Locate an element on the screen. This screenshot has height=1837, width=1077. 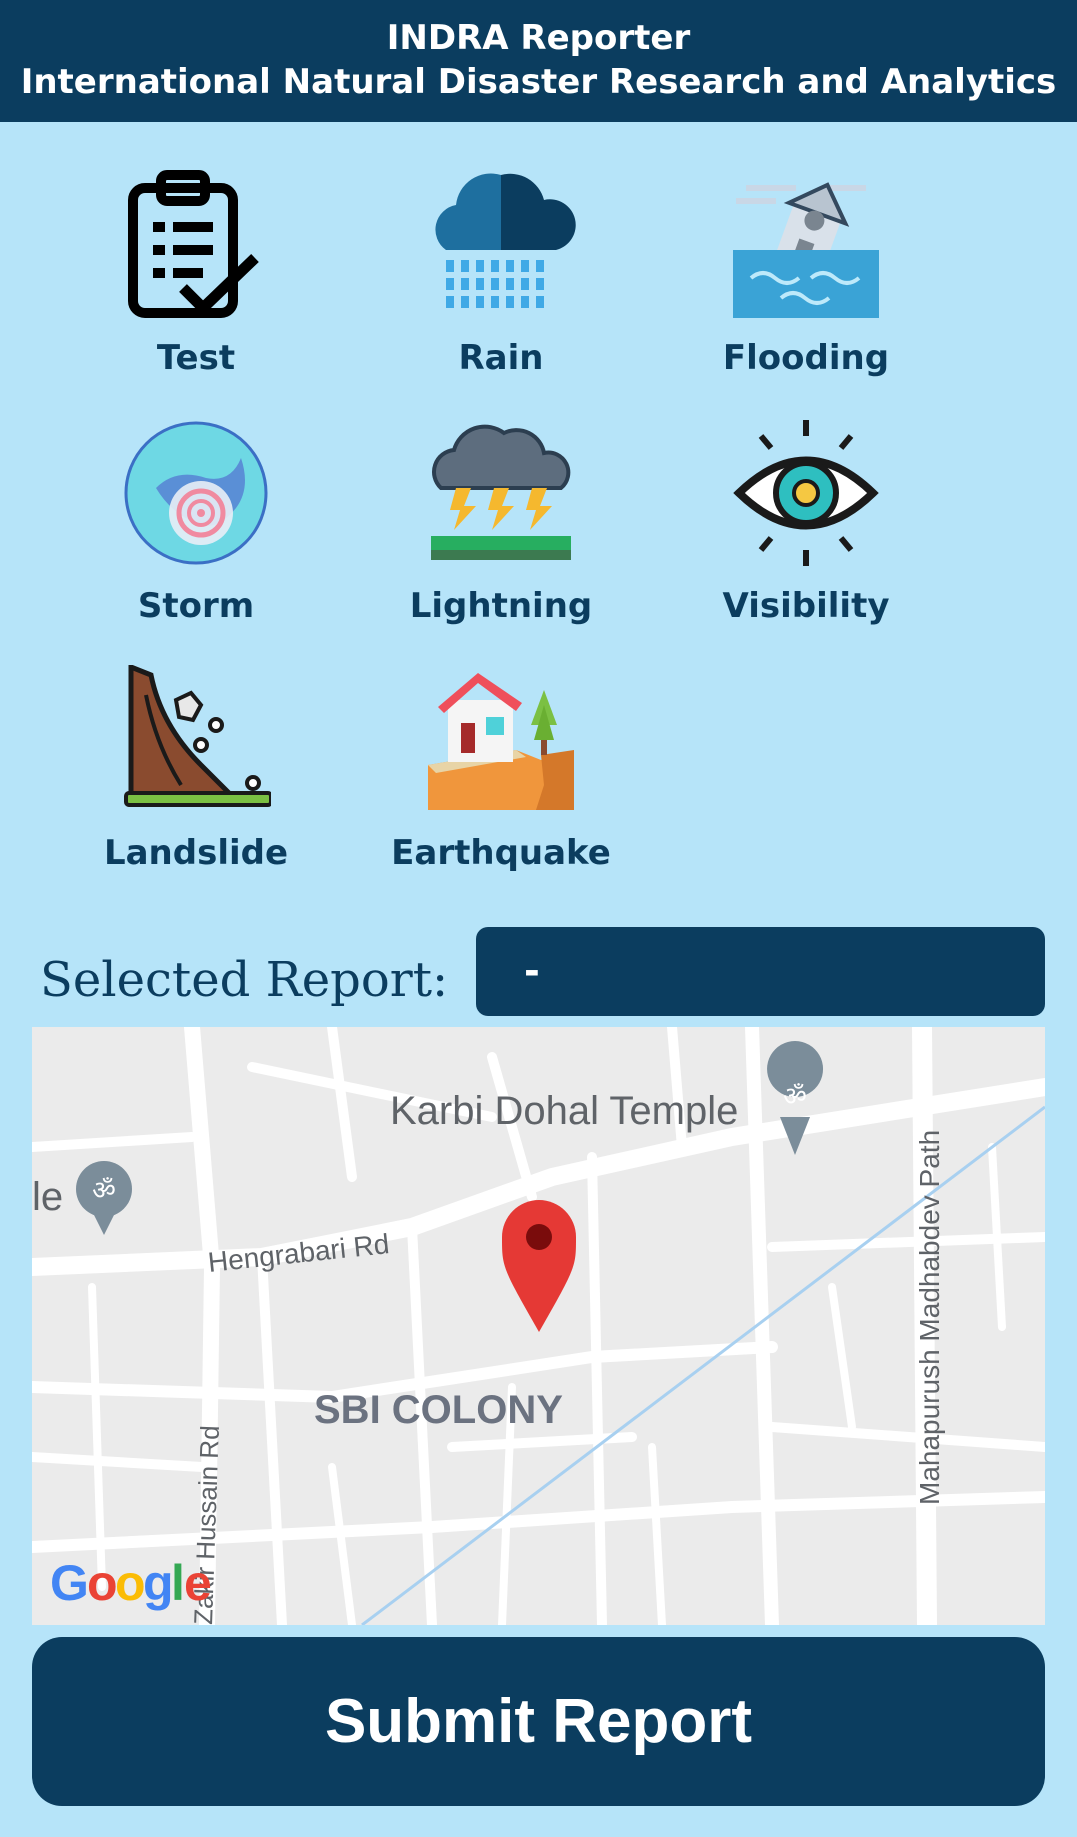
report-option-rain: Rain is located at coordinates (501, 285).